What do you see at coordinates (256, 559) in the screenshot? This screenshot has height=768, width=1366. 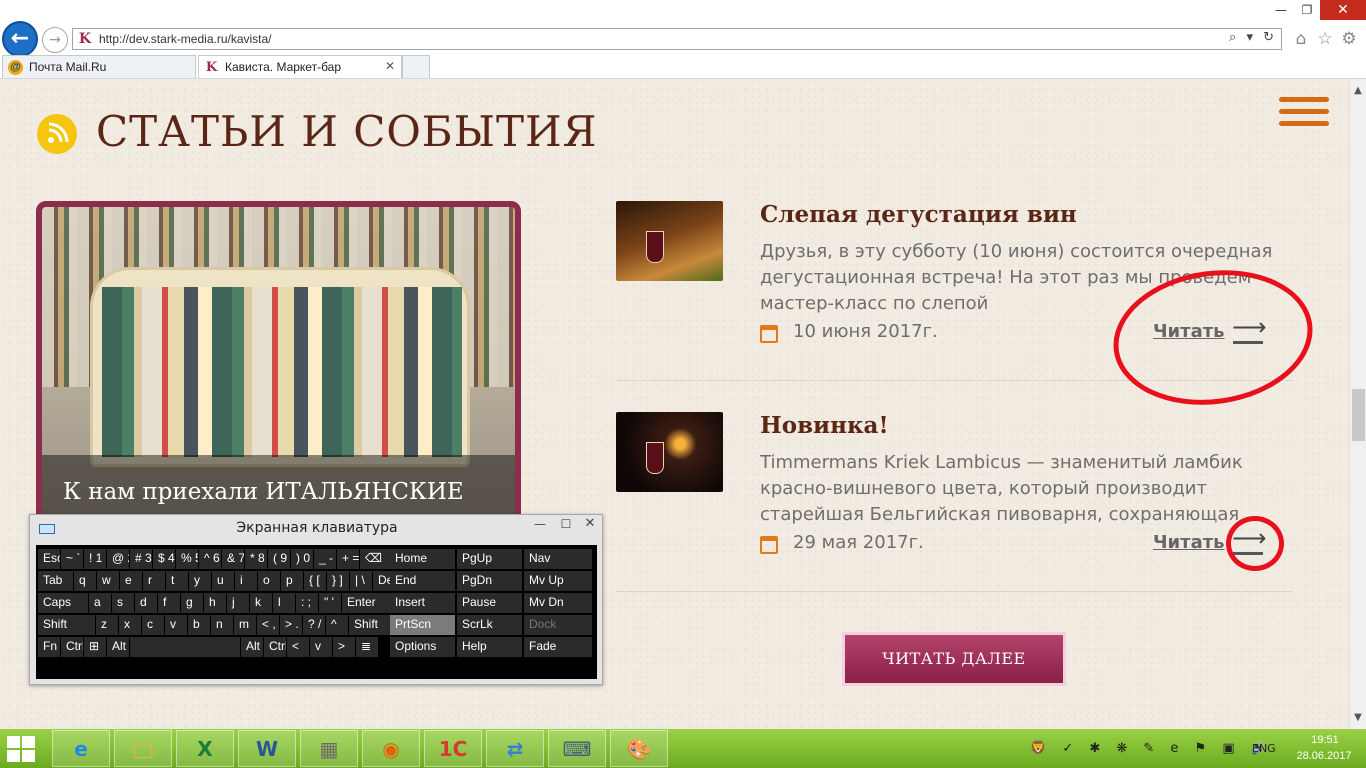 I see `osk-key: * 8` at bounding box center [256, 559].